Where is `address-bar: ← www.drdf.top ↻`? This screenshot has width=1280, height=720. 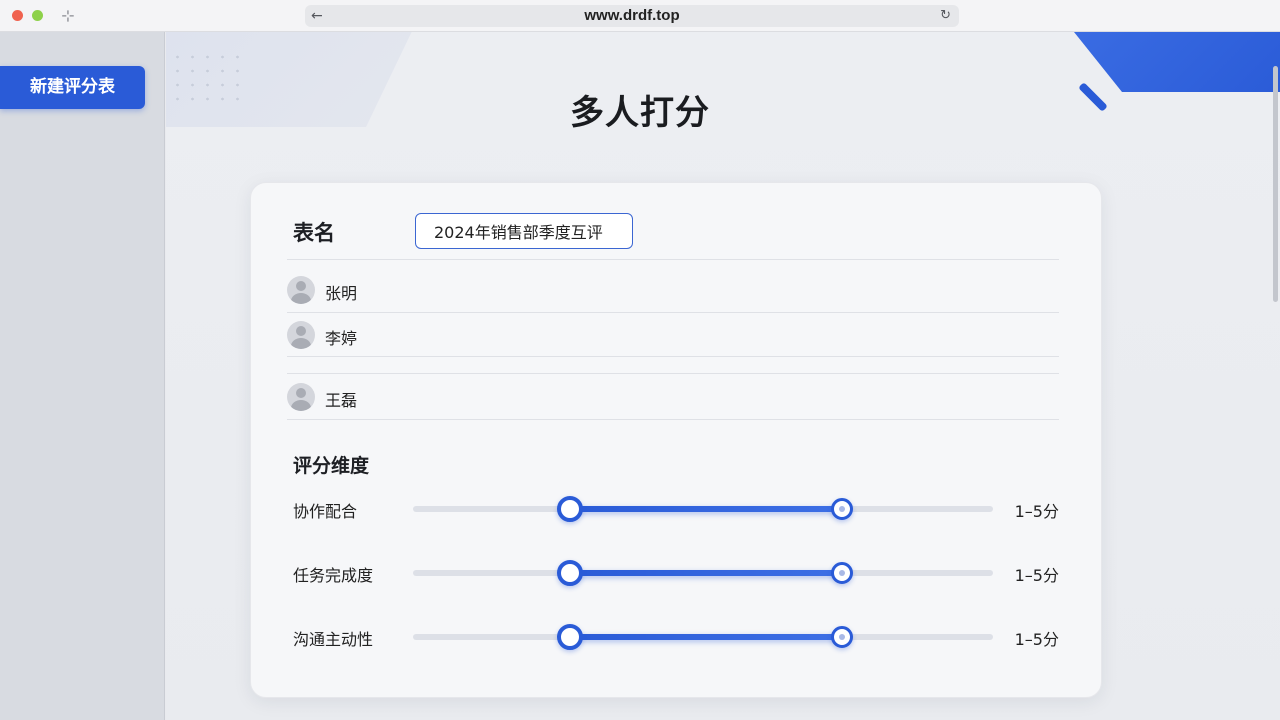 address-bar: ← www.drdf.top ↻ is located at coordinates (632, 16).